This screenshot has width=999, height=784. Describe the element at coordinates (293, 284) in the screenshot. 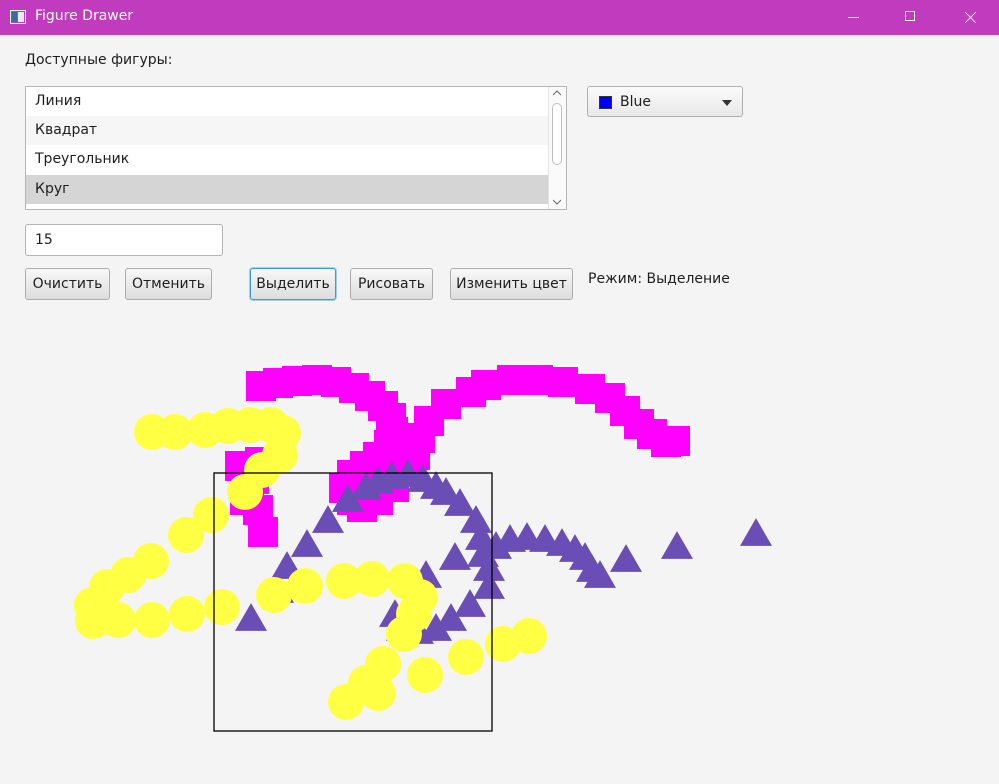

I see `select-button: Выделить` at that location.